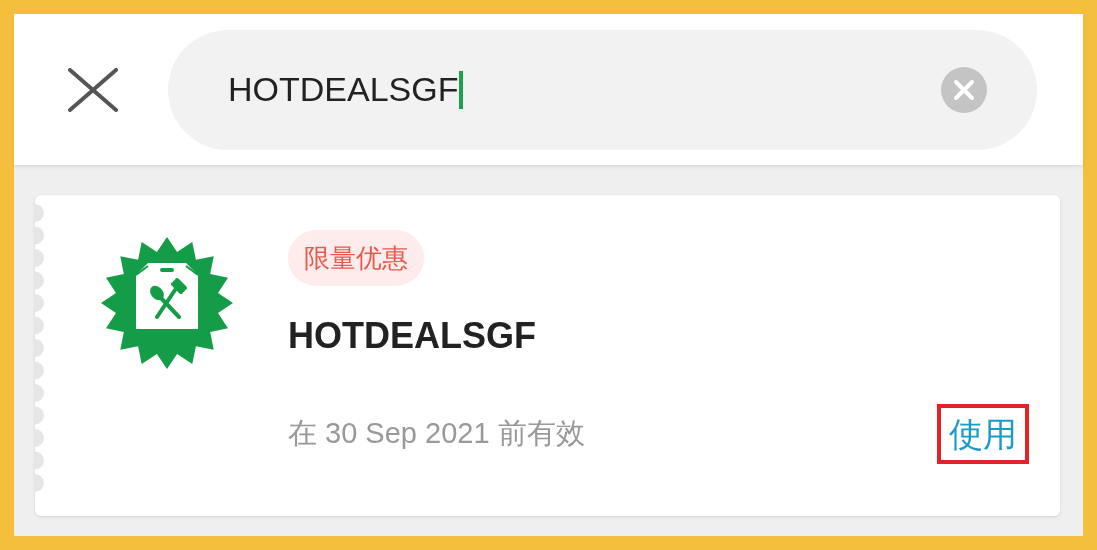 Image resolution: width=1097 pixels, height=550 pixels. Describe the element at coordinates (167, 303) in the screenshot. I see `food-box-badge-icon` at that location.